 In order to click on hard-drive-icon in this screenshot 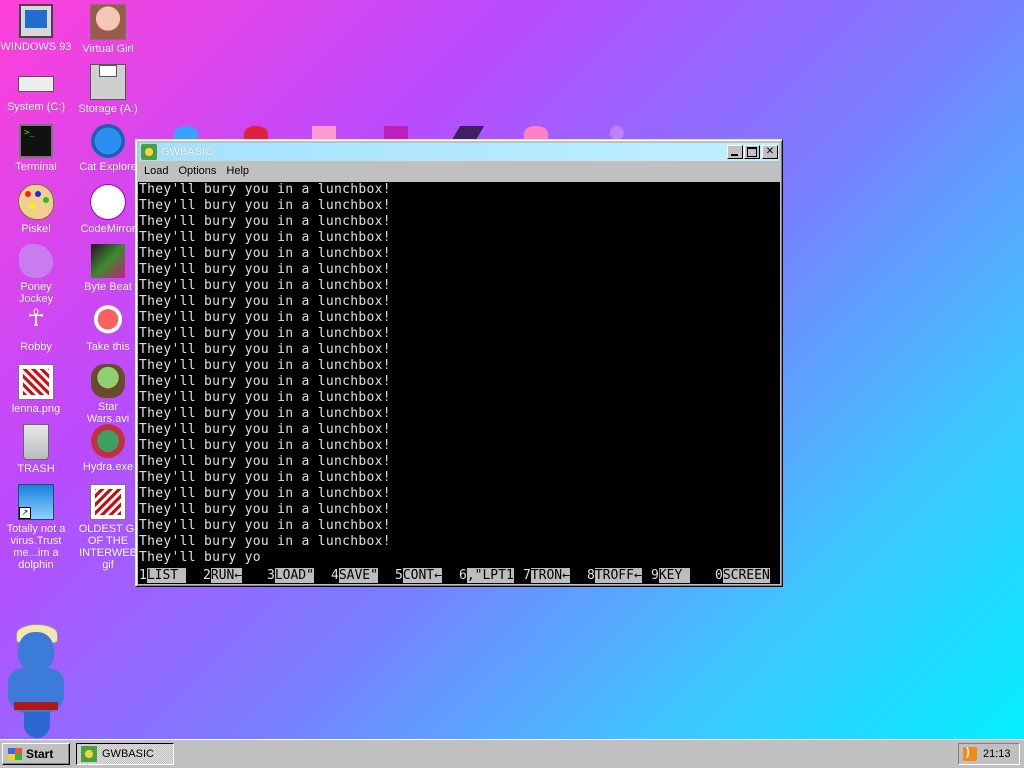, I will do `click(36, 84)`.